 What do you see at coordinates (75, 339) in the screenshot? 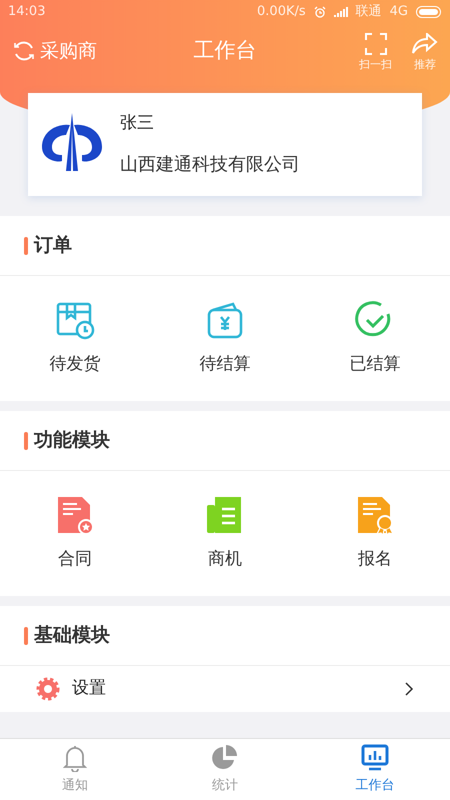
I see `module-item: 待发货` at bounding box center [75, 339].